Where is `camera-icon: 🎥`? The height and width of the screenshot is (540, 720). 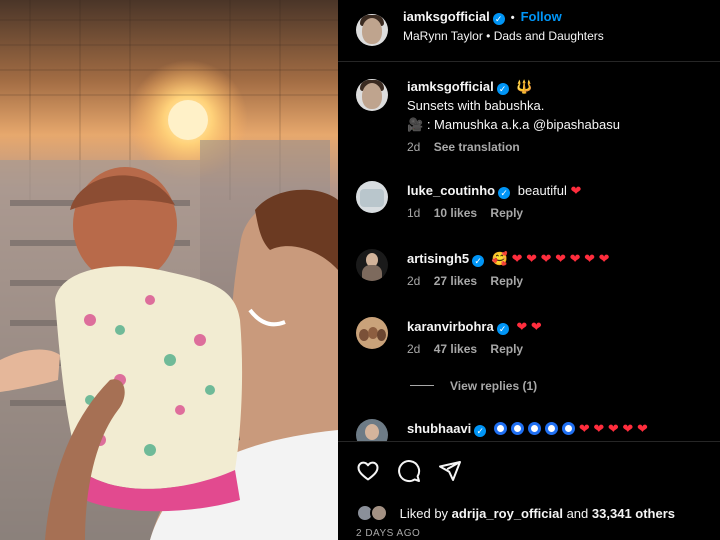
camera-icon: 🎥 is located at coordinates (415, 124).